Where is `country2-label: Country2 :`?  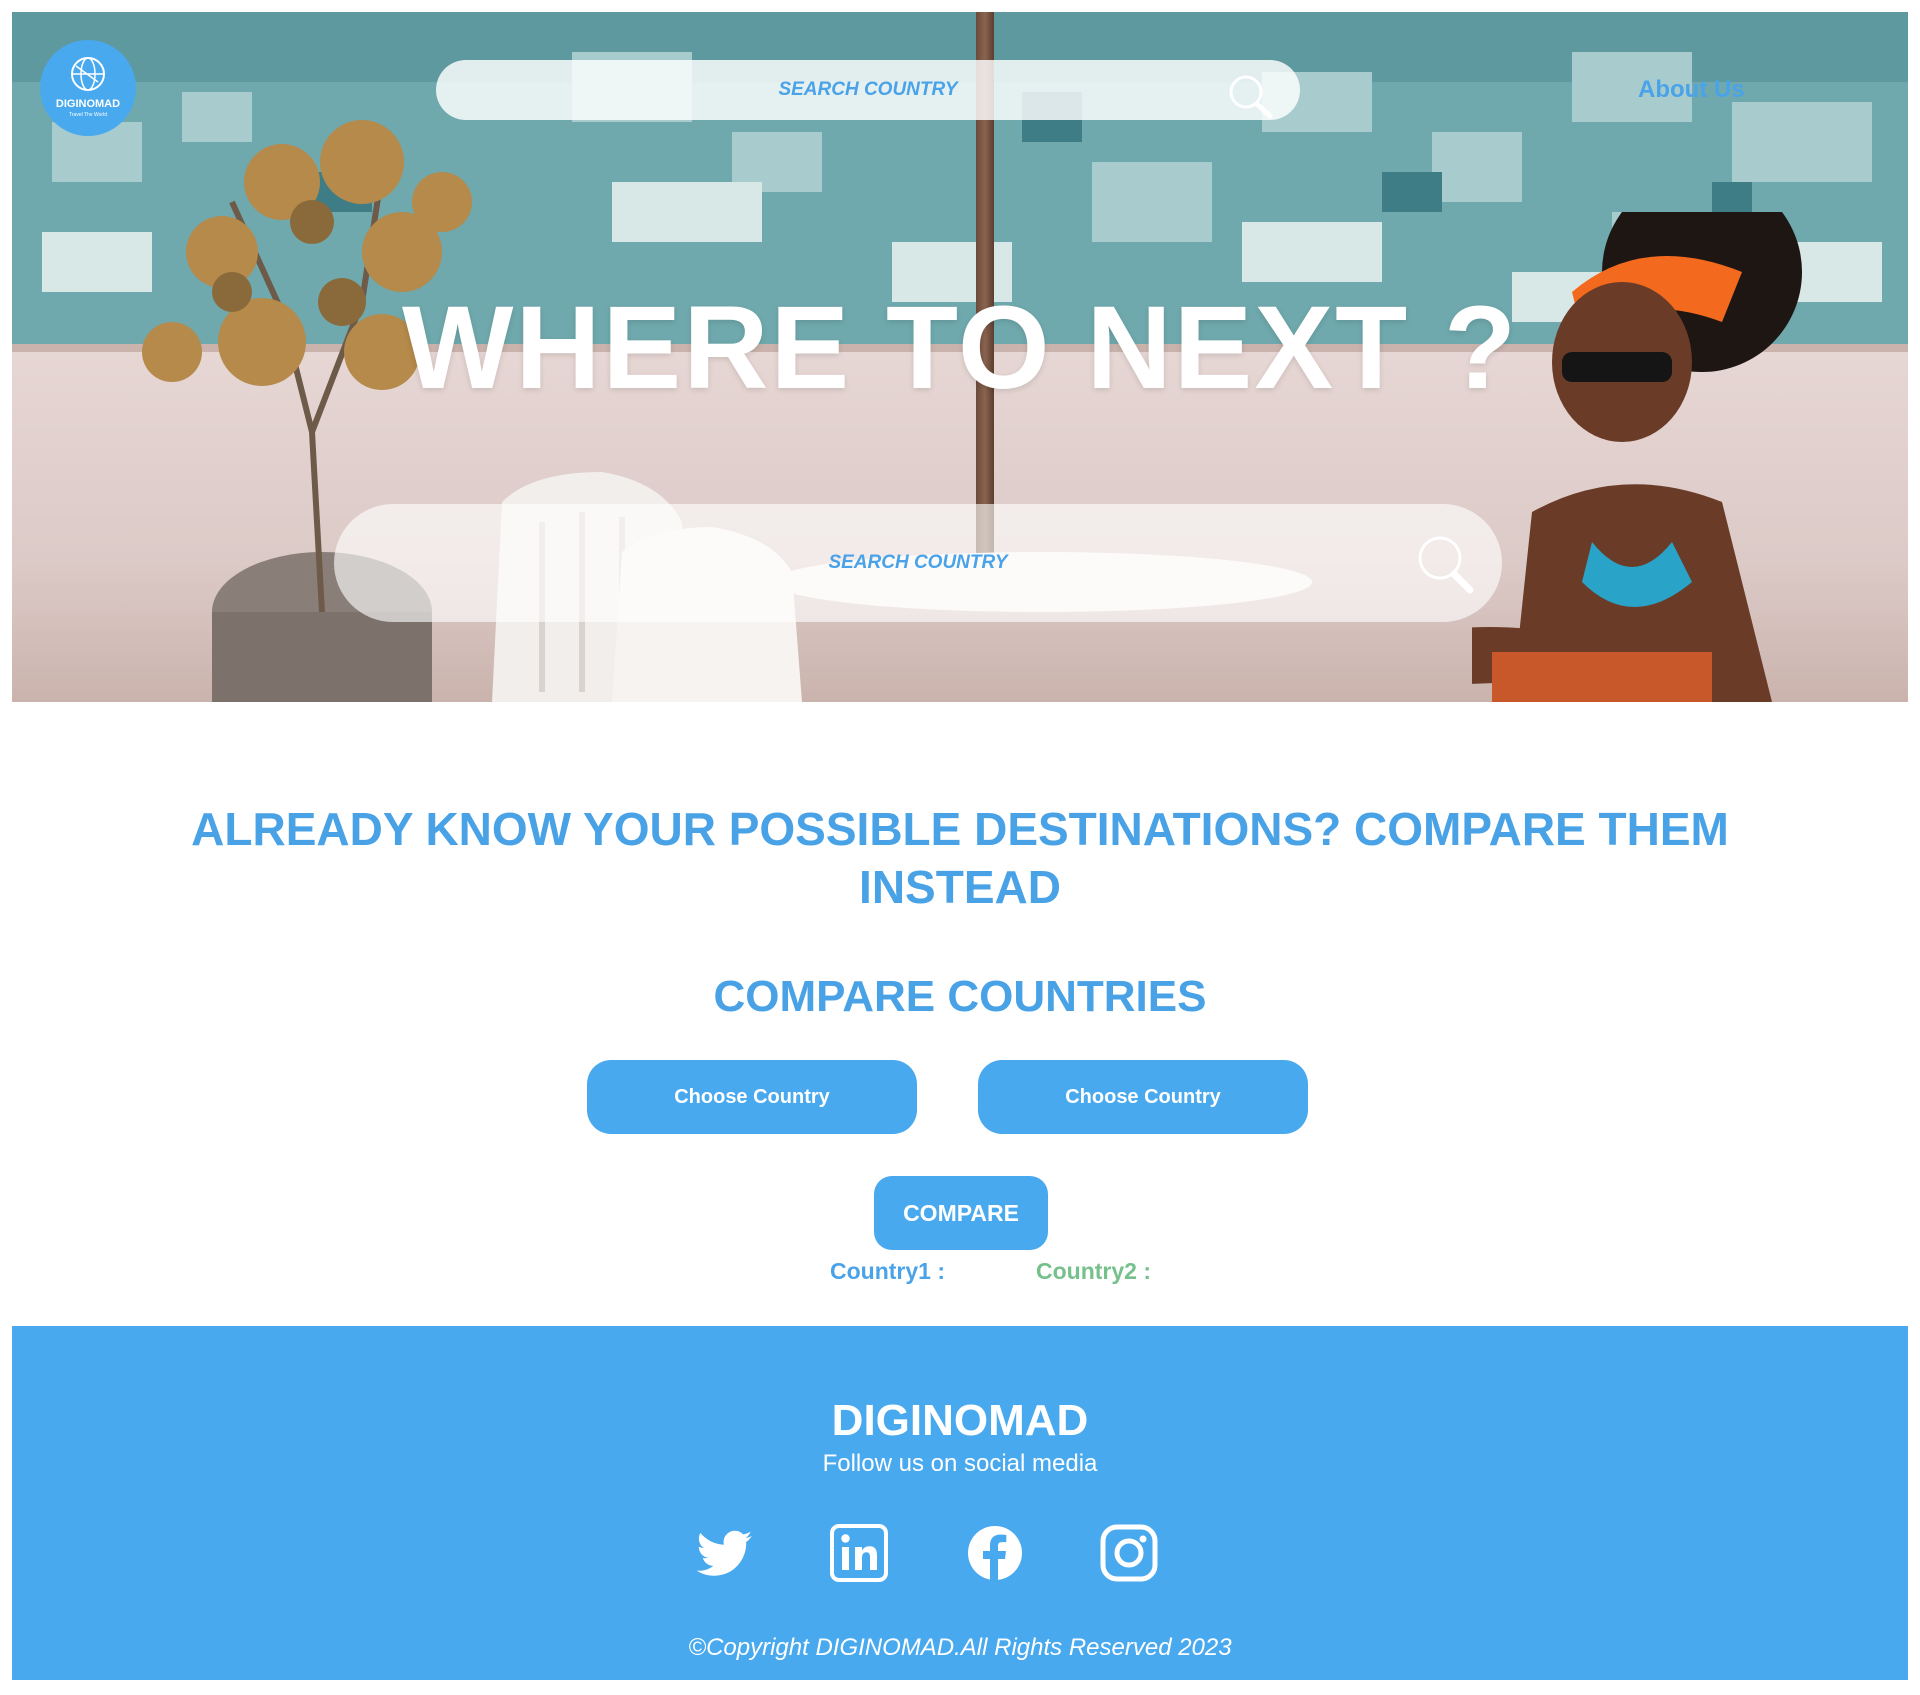 country2-label: Country2 : is located at coordinates (1093, 1271).